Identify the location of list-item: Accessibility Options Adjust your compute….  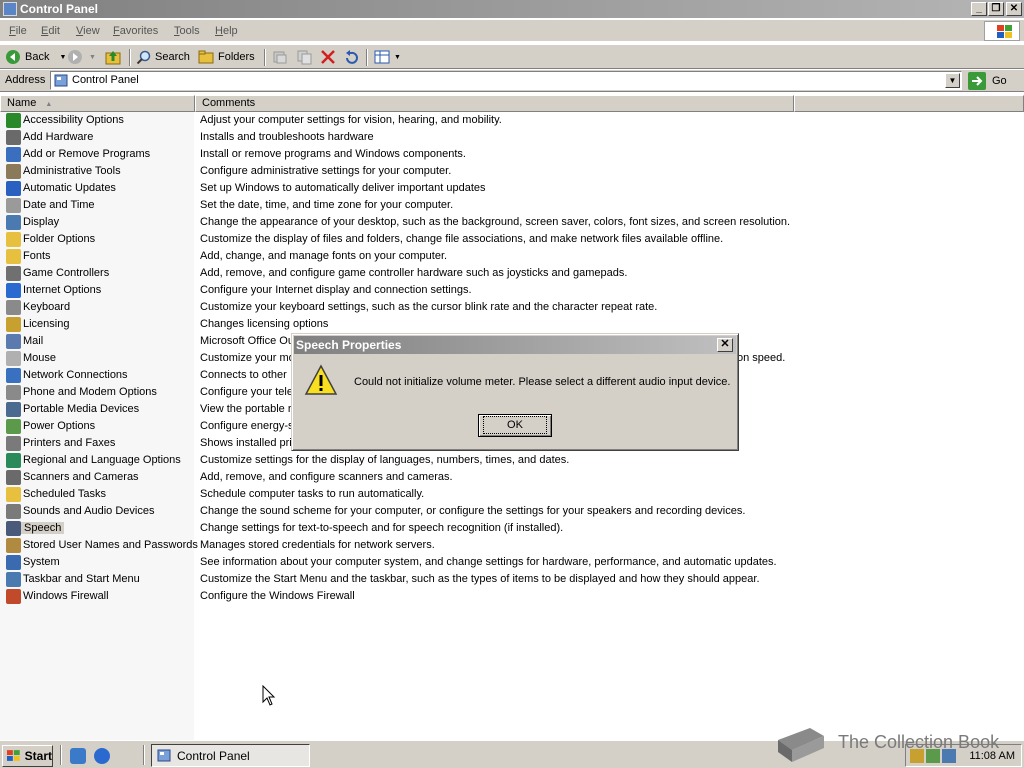
(512, 120).